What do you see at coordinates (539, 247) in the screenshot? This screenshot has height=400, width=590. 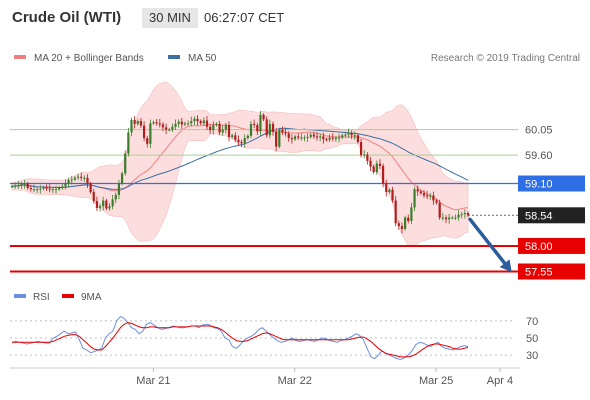 I see `support-label: 58.00` at bounding box center [539, 247].